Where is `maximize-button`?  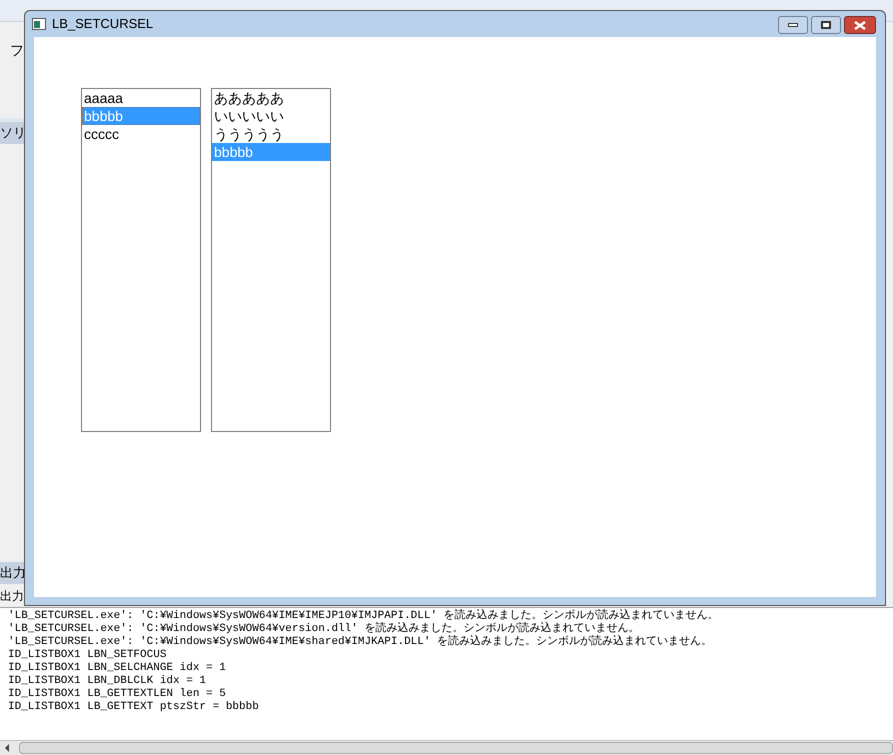
maximize-button is located at coordinates (826, 25).